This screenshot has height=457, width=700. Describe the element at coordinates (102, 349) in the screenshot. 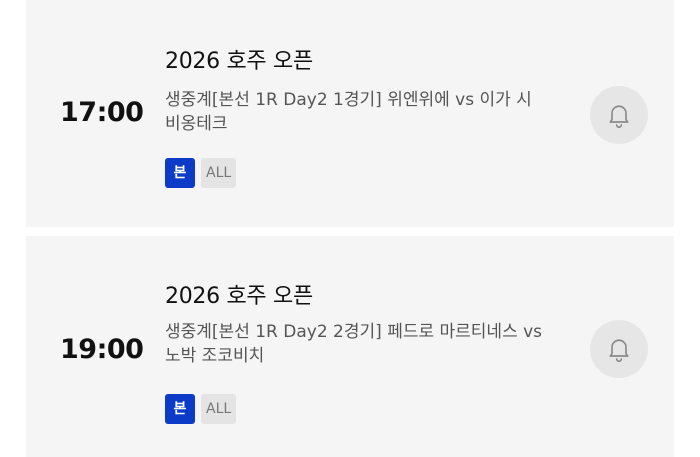

I see `match-time: 19:00` at that location.